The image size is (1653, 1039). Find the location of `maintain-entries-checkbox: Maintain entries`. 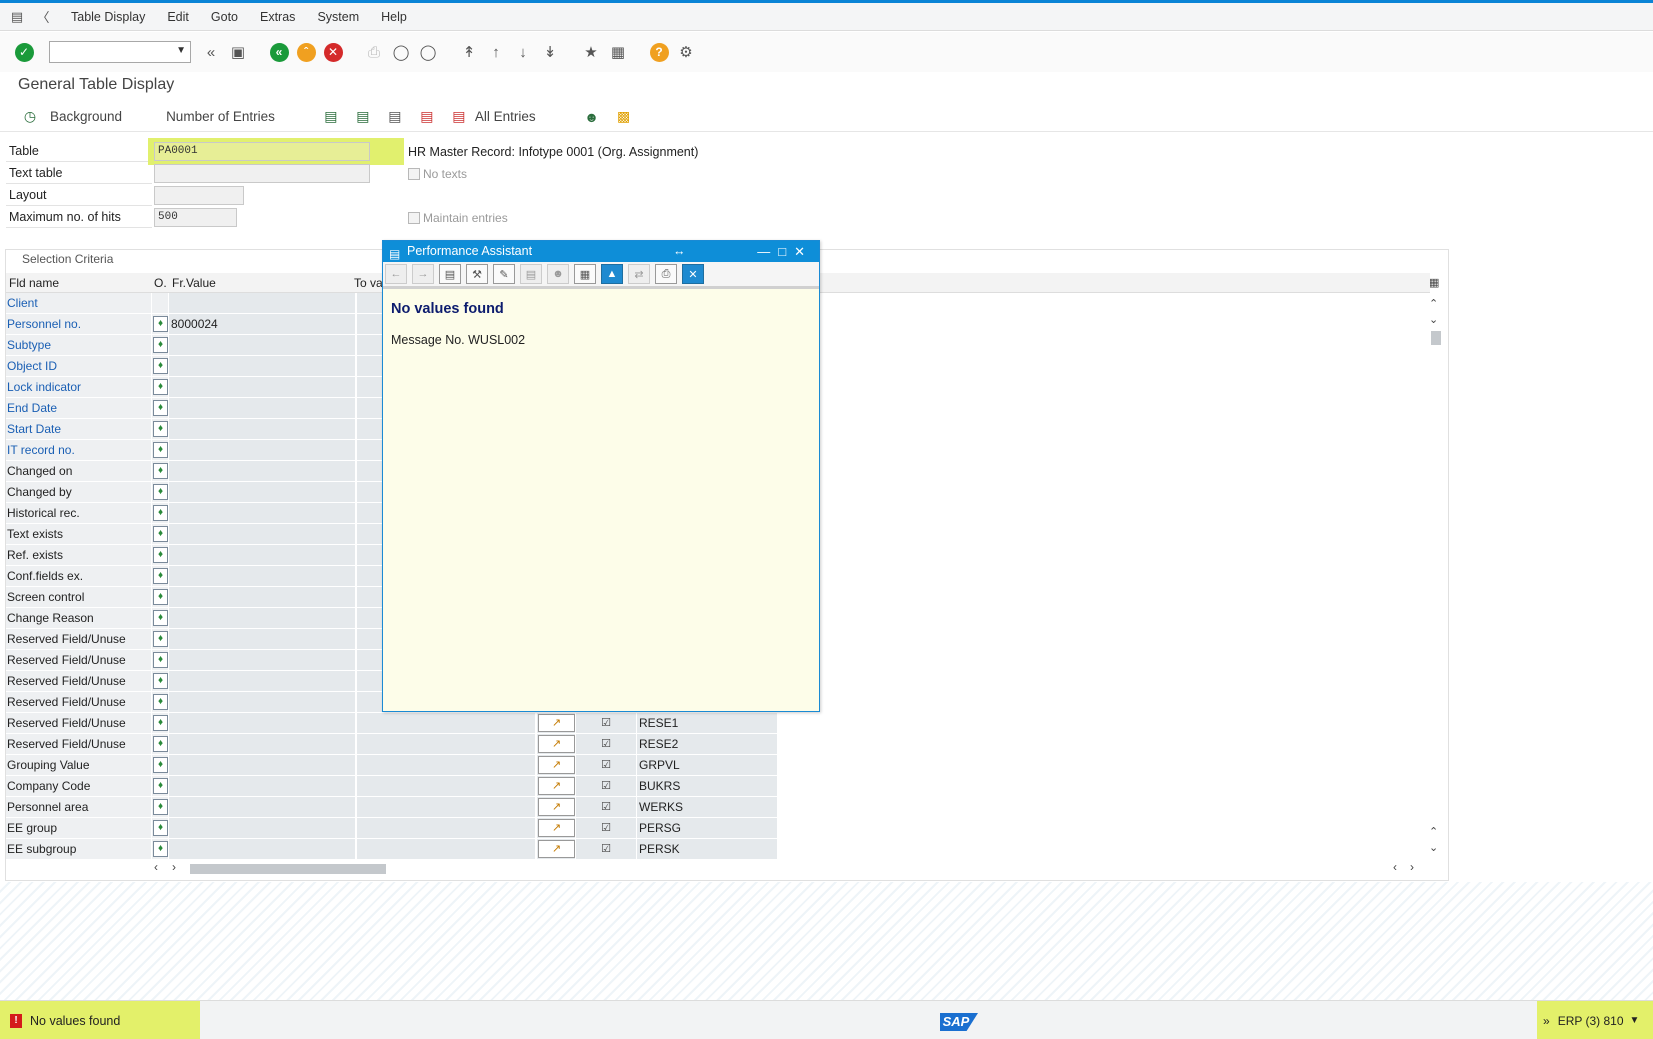

maintain-entries-checkbox: Maintain entries is located at coordinates (458, 218).